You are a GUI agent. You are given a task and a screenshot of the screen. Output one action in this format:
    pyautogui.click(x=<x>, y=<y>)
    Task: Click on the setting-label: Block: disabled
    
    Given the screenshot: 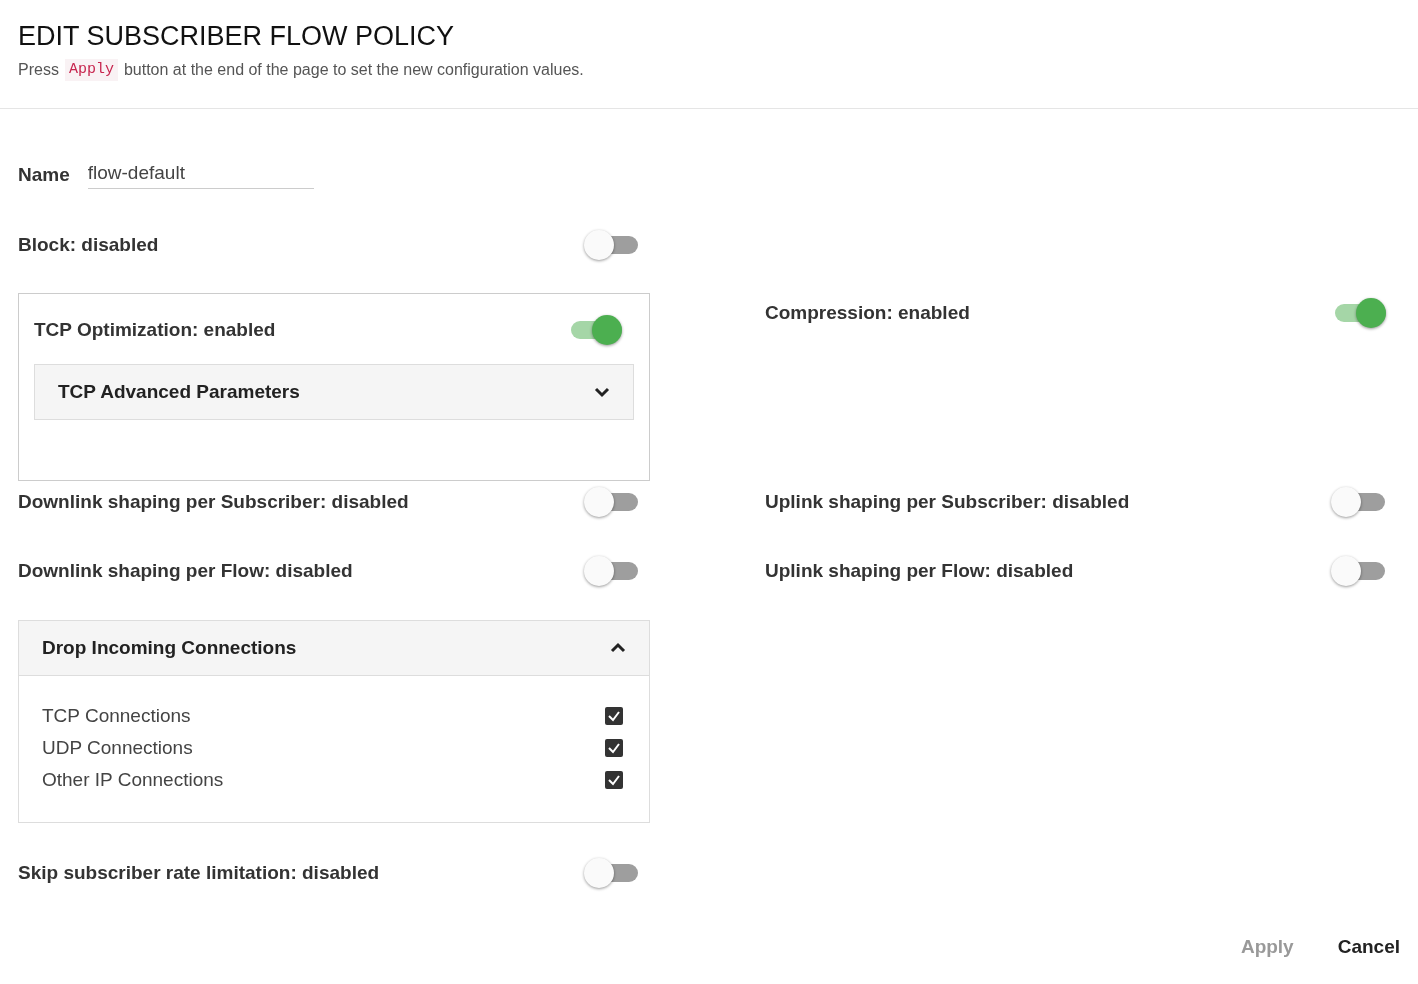 What is the action you would take?
    pyautogui.click(x=88, y=245)
    